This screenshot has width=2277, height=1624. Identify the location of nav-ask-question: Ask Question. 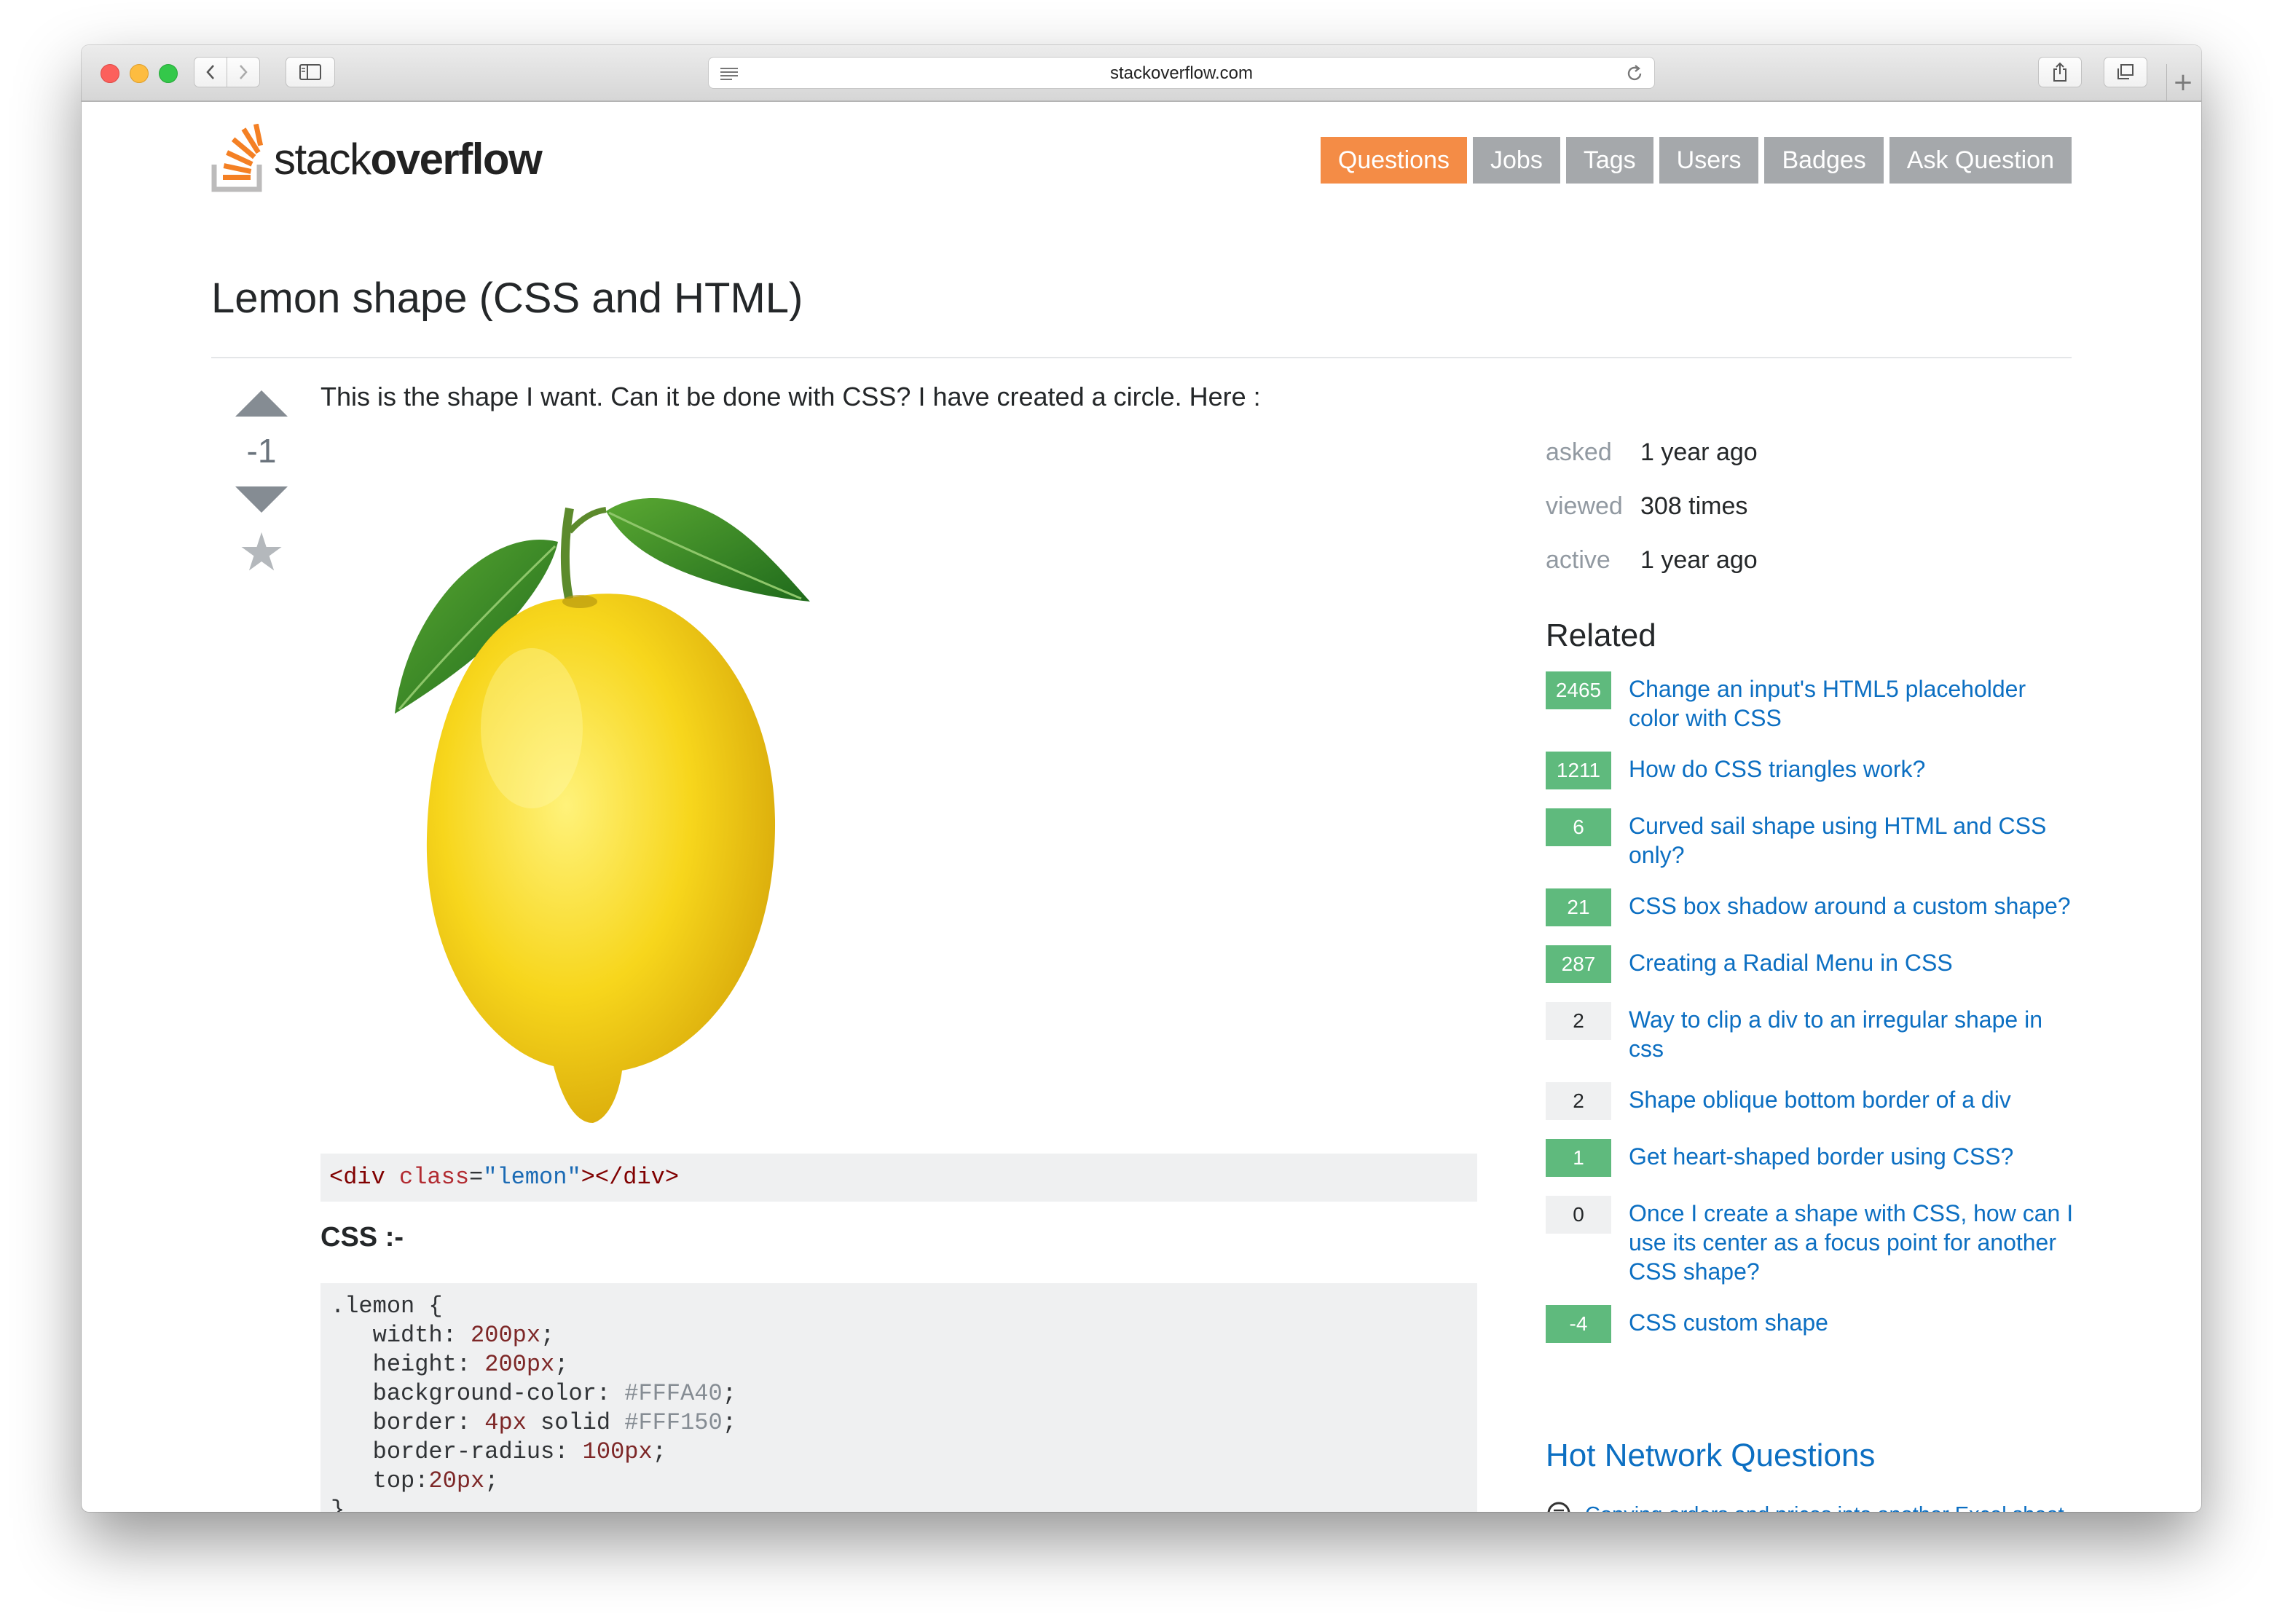
(1980, 160).